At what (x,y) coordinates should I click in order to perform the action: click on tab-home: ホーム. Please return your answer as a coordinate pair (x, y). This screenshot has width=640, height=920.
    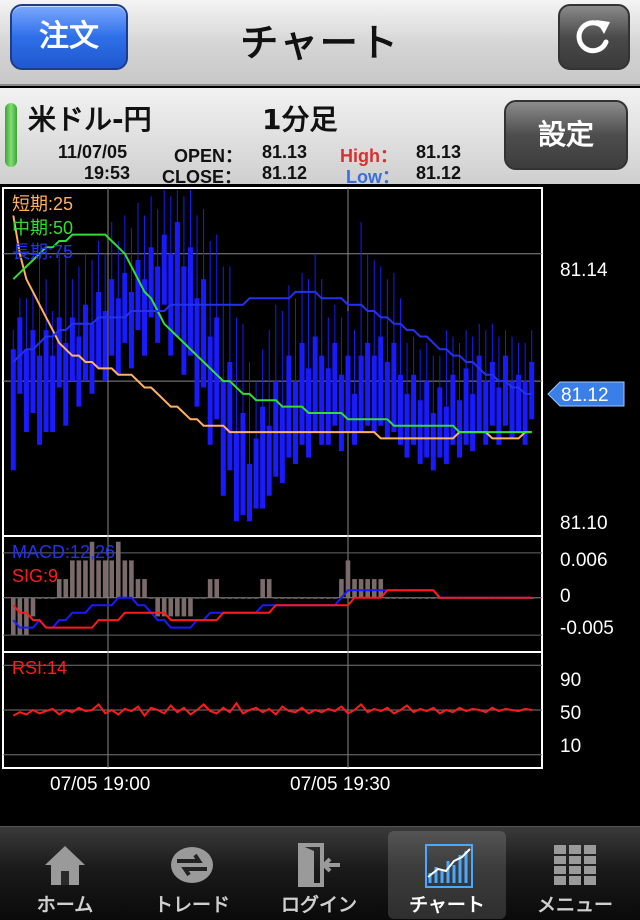
    Looking at the image, I should click on (65, 875).